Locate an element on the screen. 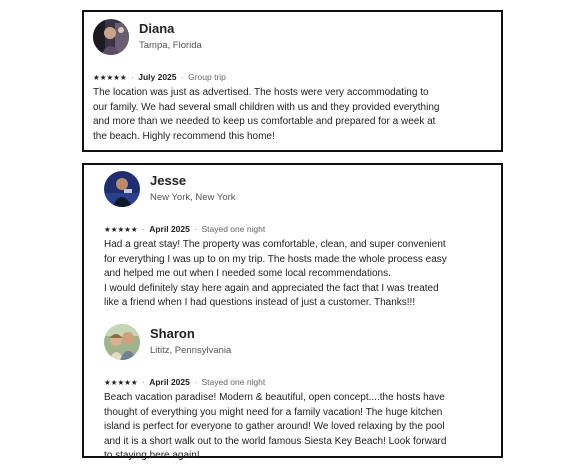  reviewer-header: Diana Tampa, Florida is located at coordinates (293, 38).